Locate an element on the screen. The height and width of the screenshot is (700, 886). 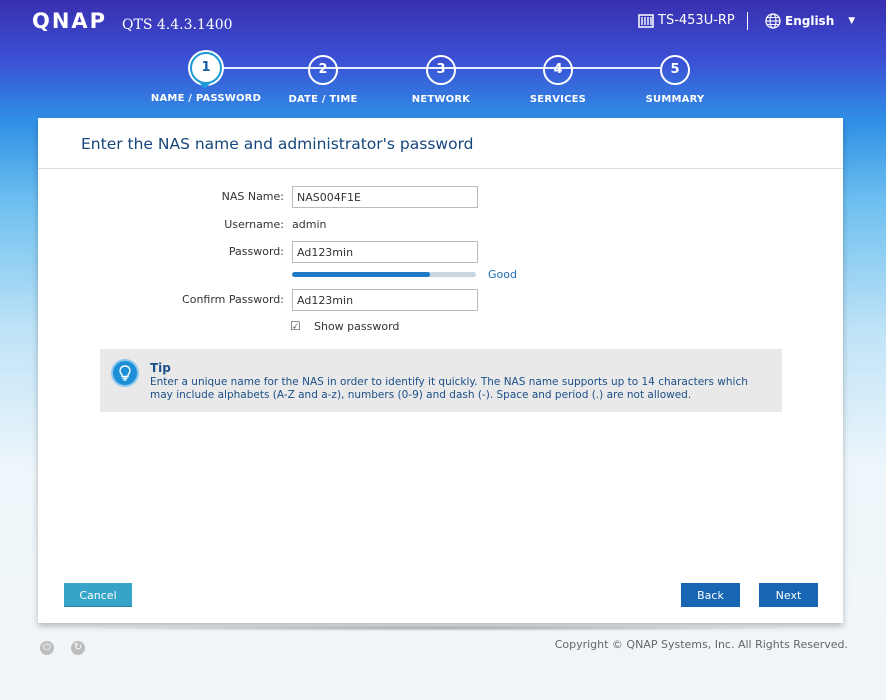
nas-name-row: NAS Name: is located at coordinates (440, 197).